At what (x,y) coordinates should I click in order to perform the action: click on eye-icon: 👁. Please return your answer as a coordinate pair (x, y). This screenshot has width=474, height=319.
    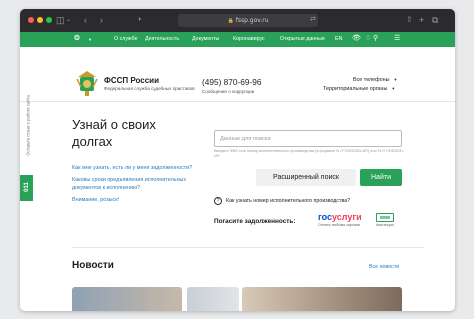
    Looking at the image, I should click on (356, 38).